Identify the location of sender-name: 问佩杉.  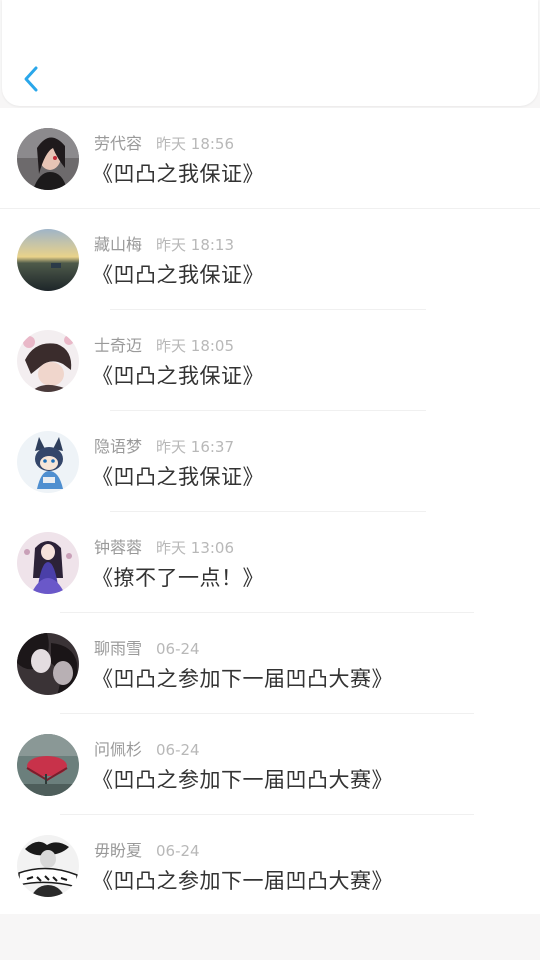
(118, 749).